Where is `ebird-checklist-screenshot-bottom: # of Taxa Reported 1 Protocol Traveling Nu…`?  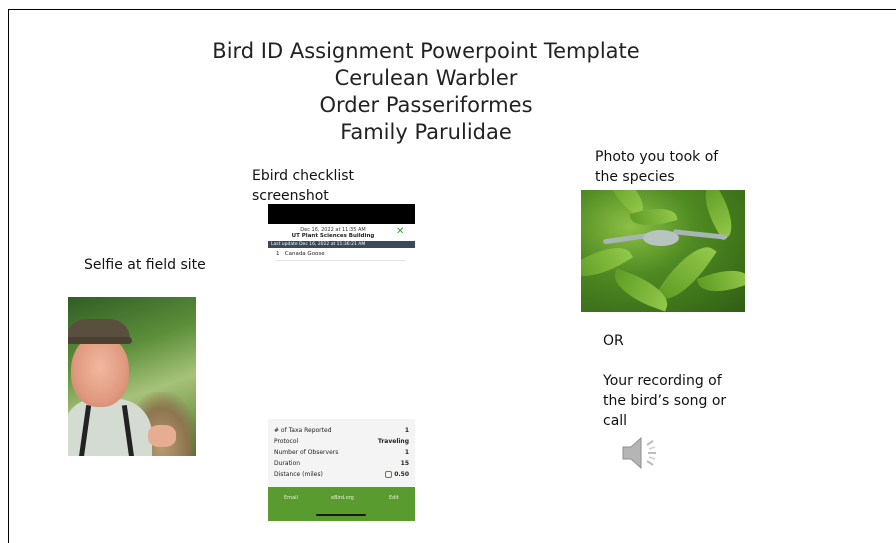
ebird-checklist-screenshot-bottom: # of Taxa Reported 1 Protocol Traveling Nu… is located at coordinates (341, 470).